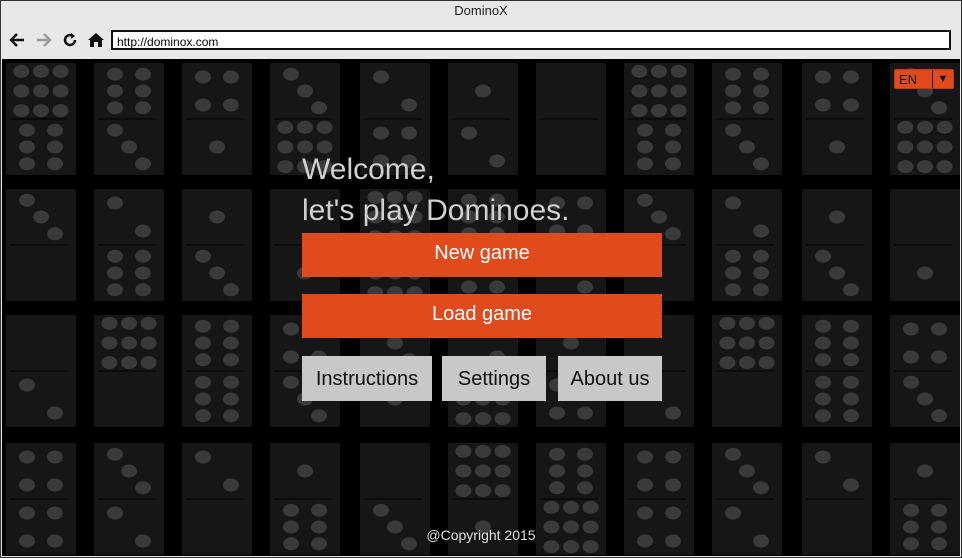 This screenshot has width=962, height=558. What do you see at coordinates (44, 40) in the screenshot?
I see `forward-button` at bounding box center [44, 40].